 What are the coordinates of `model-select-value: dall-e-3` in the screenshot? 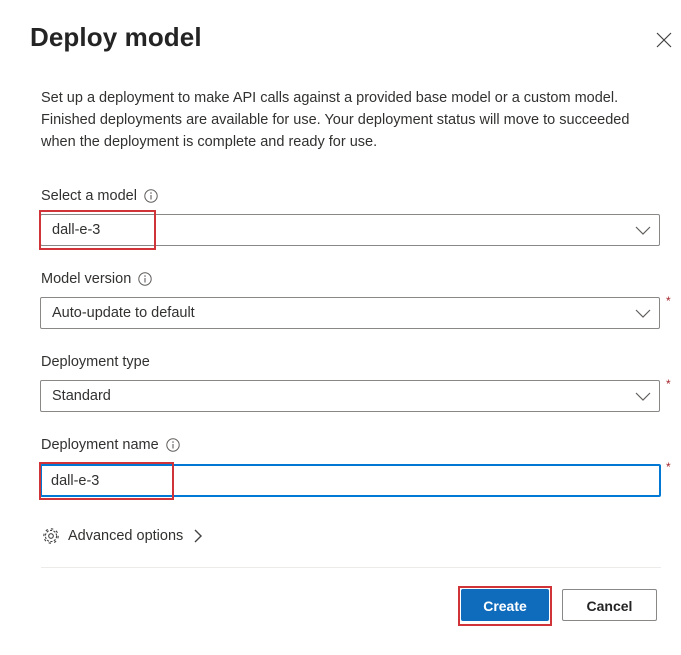 It's located at (76, 230).